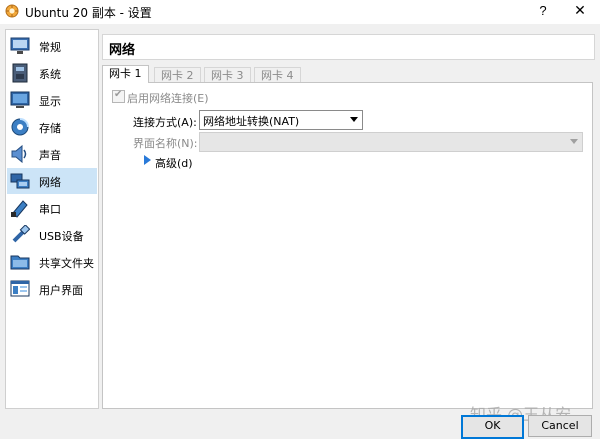 The width and height of the screenshot is (600, 439). I want to click on sidebar-item-label: 声音, so click(50, 155).